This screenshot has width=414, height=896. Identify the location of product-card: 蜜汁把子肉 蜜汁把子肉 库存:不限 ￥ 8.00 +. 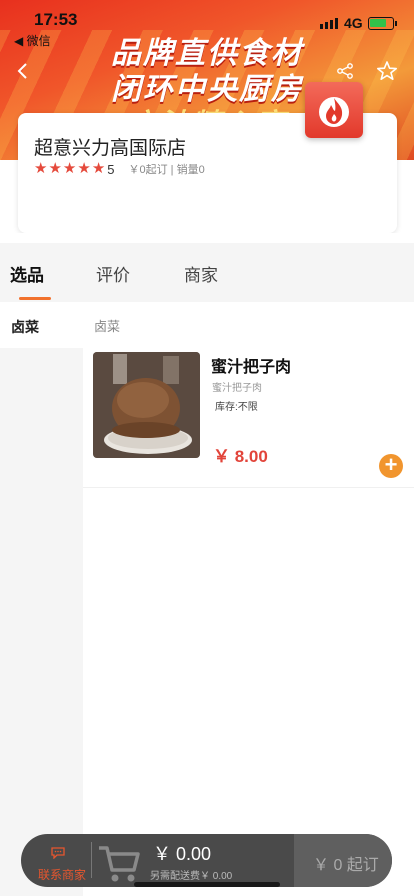
(248, 414).